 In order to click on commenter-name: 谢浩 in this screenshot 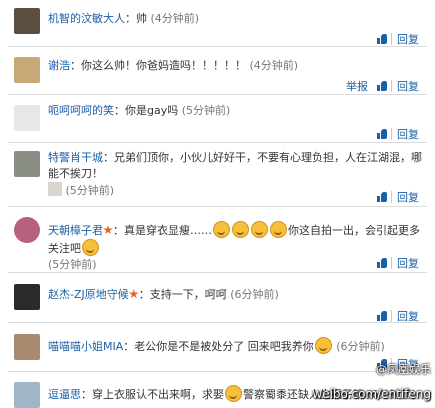, I will do `click(59, 65)`.